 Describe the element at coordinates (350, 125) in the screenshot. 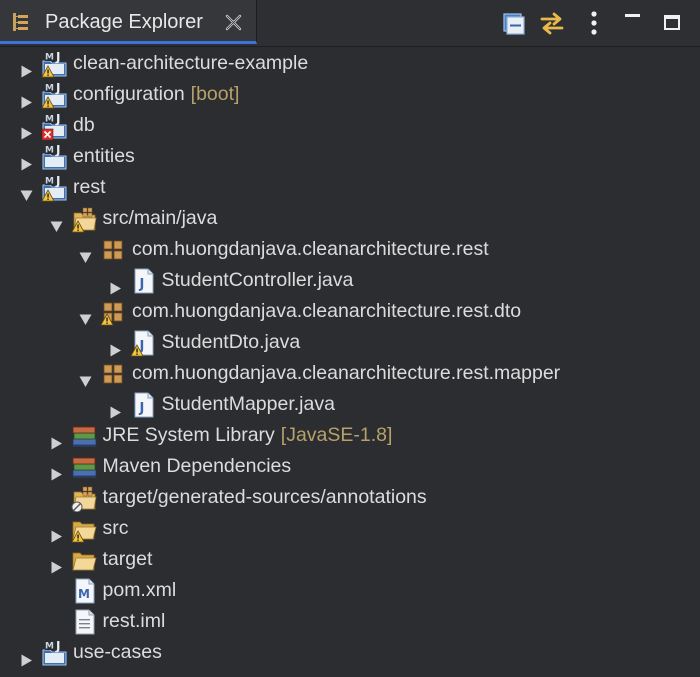

I see `tree-item: M J db` at that location.